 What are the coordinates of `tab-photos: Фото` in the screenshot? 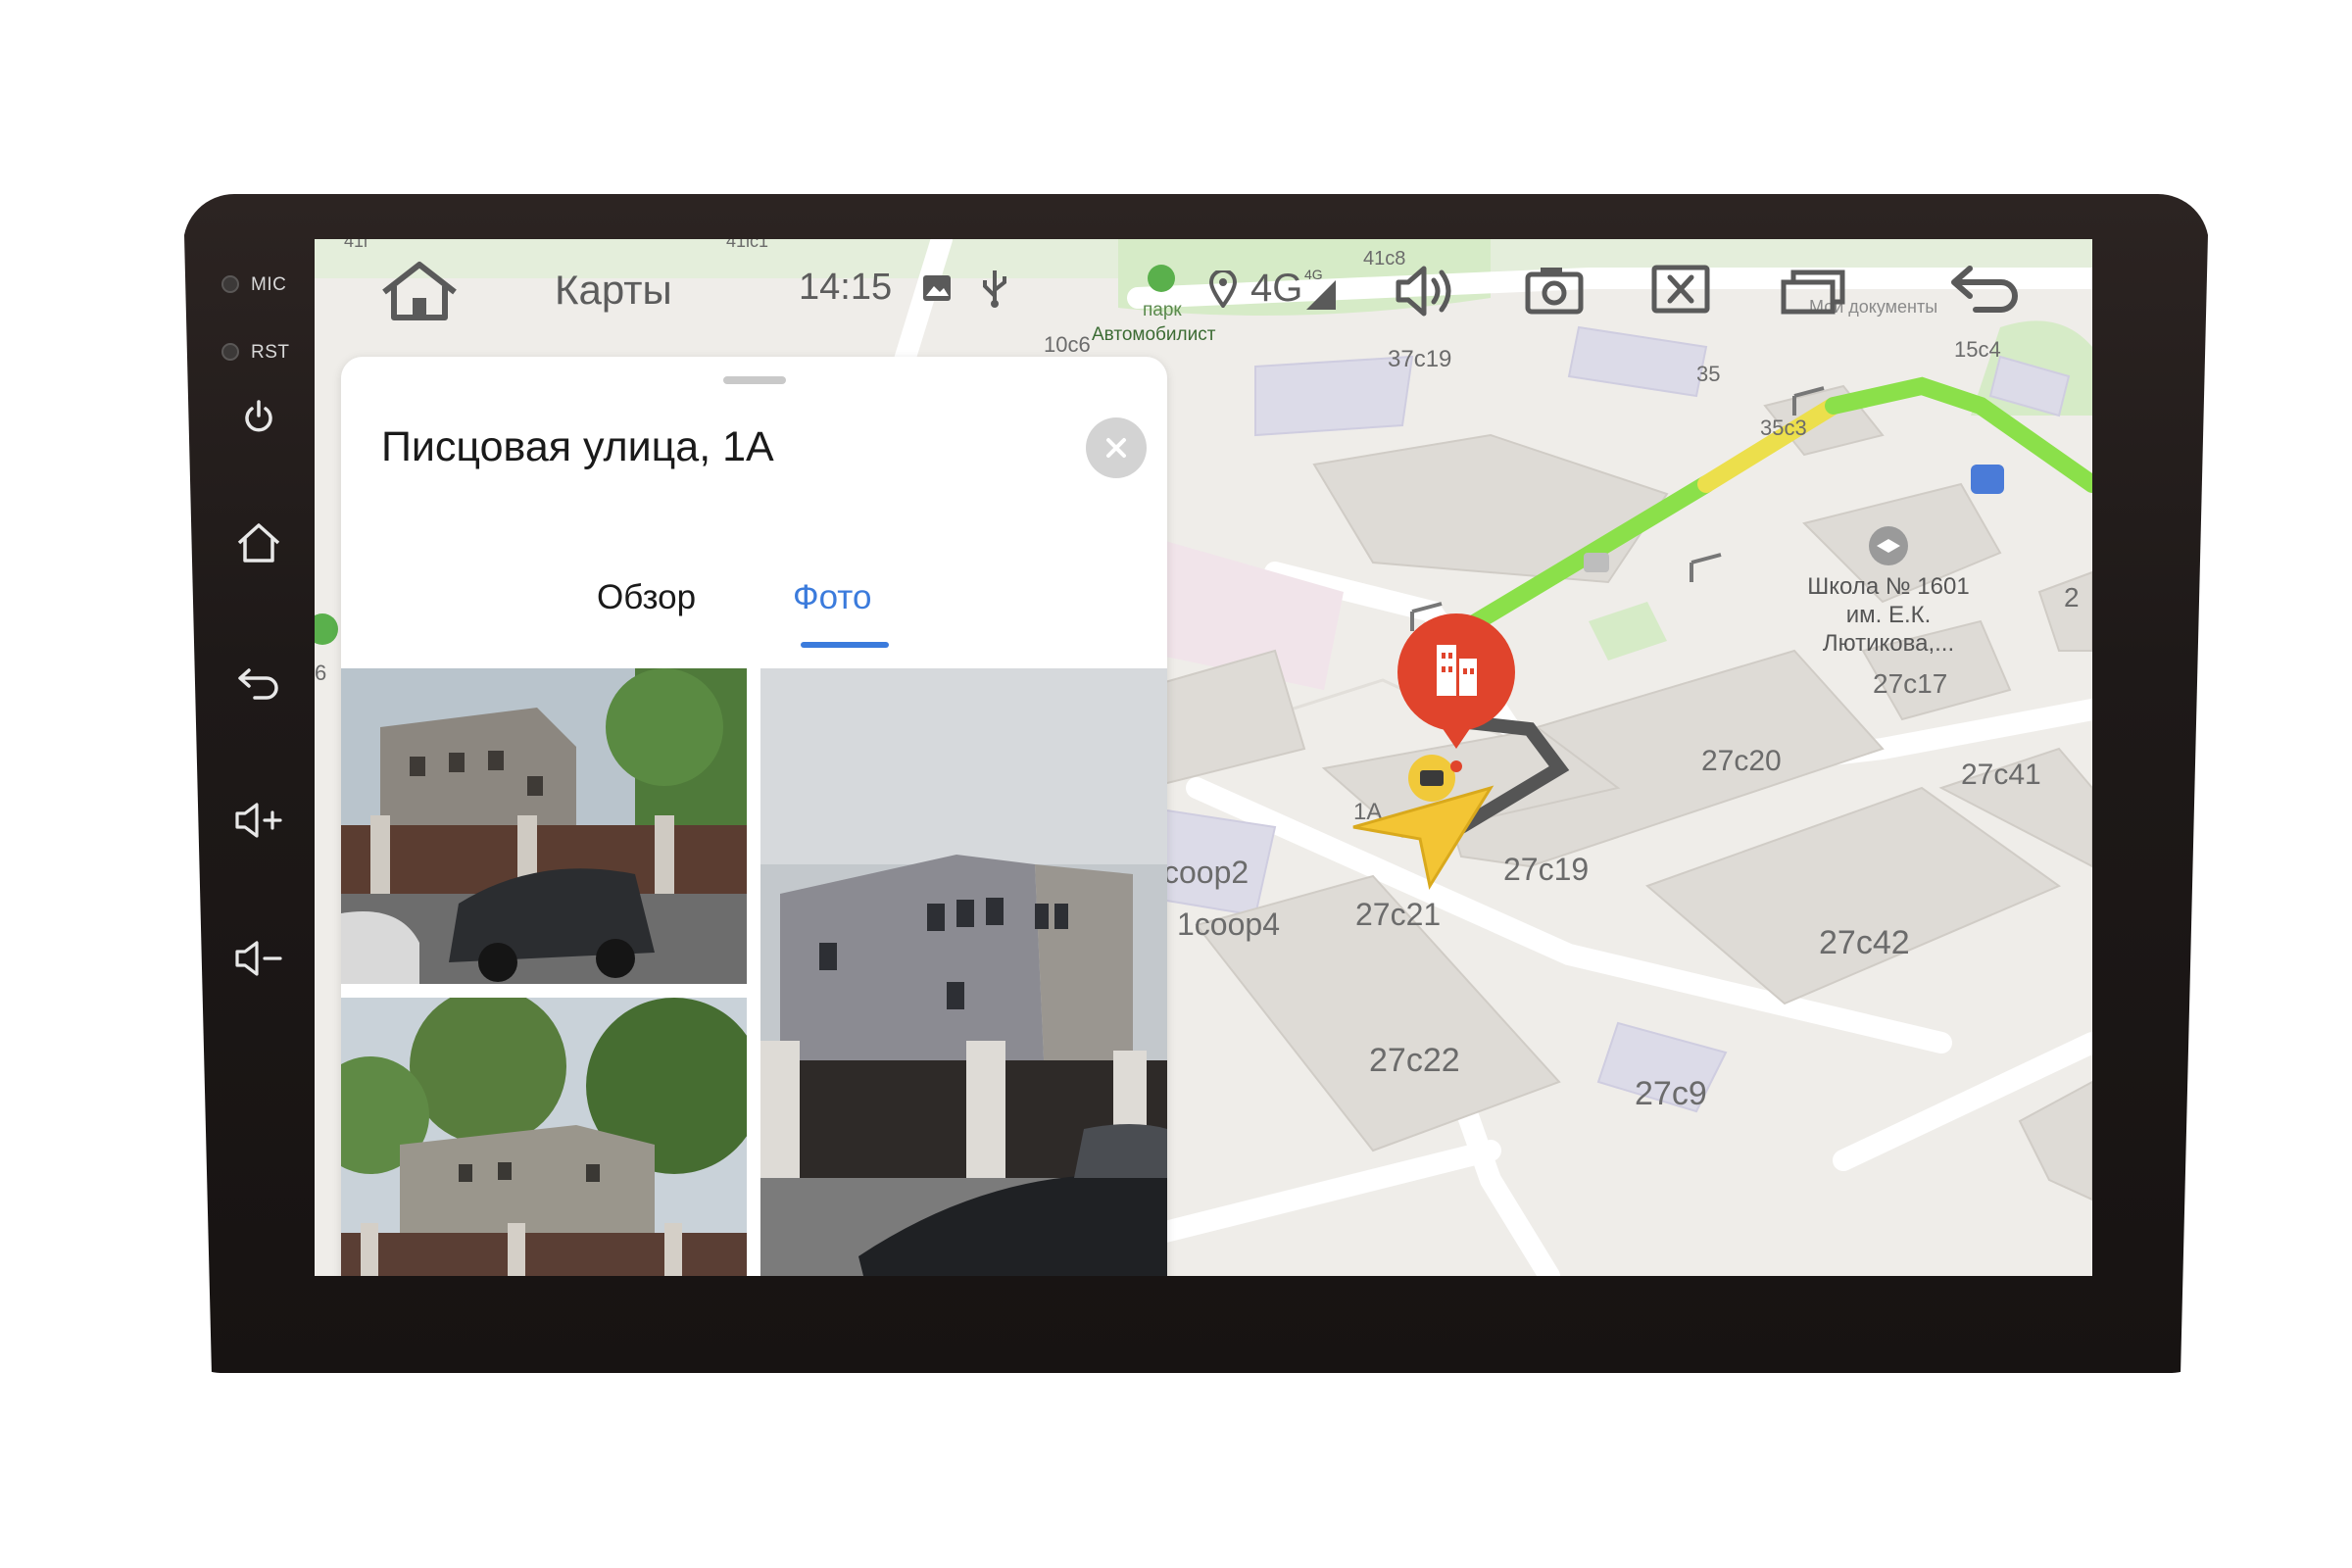 It's located at (832, 598).